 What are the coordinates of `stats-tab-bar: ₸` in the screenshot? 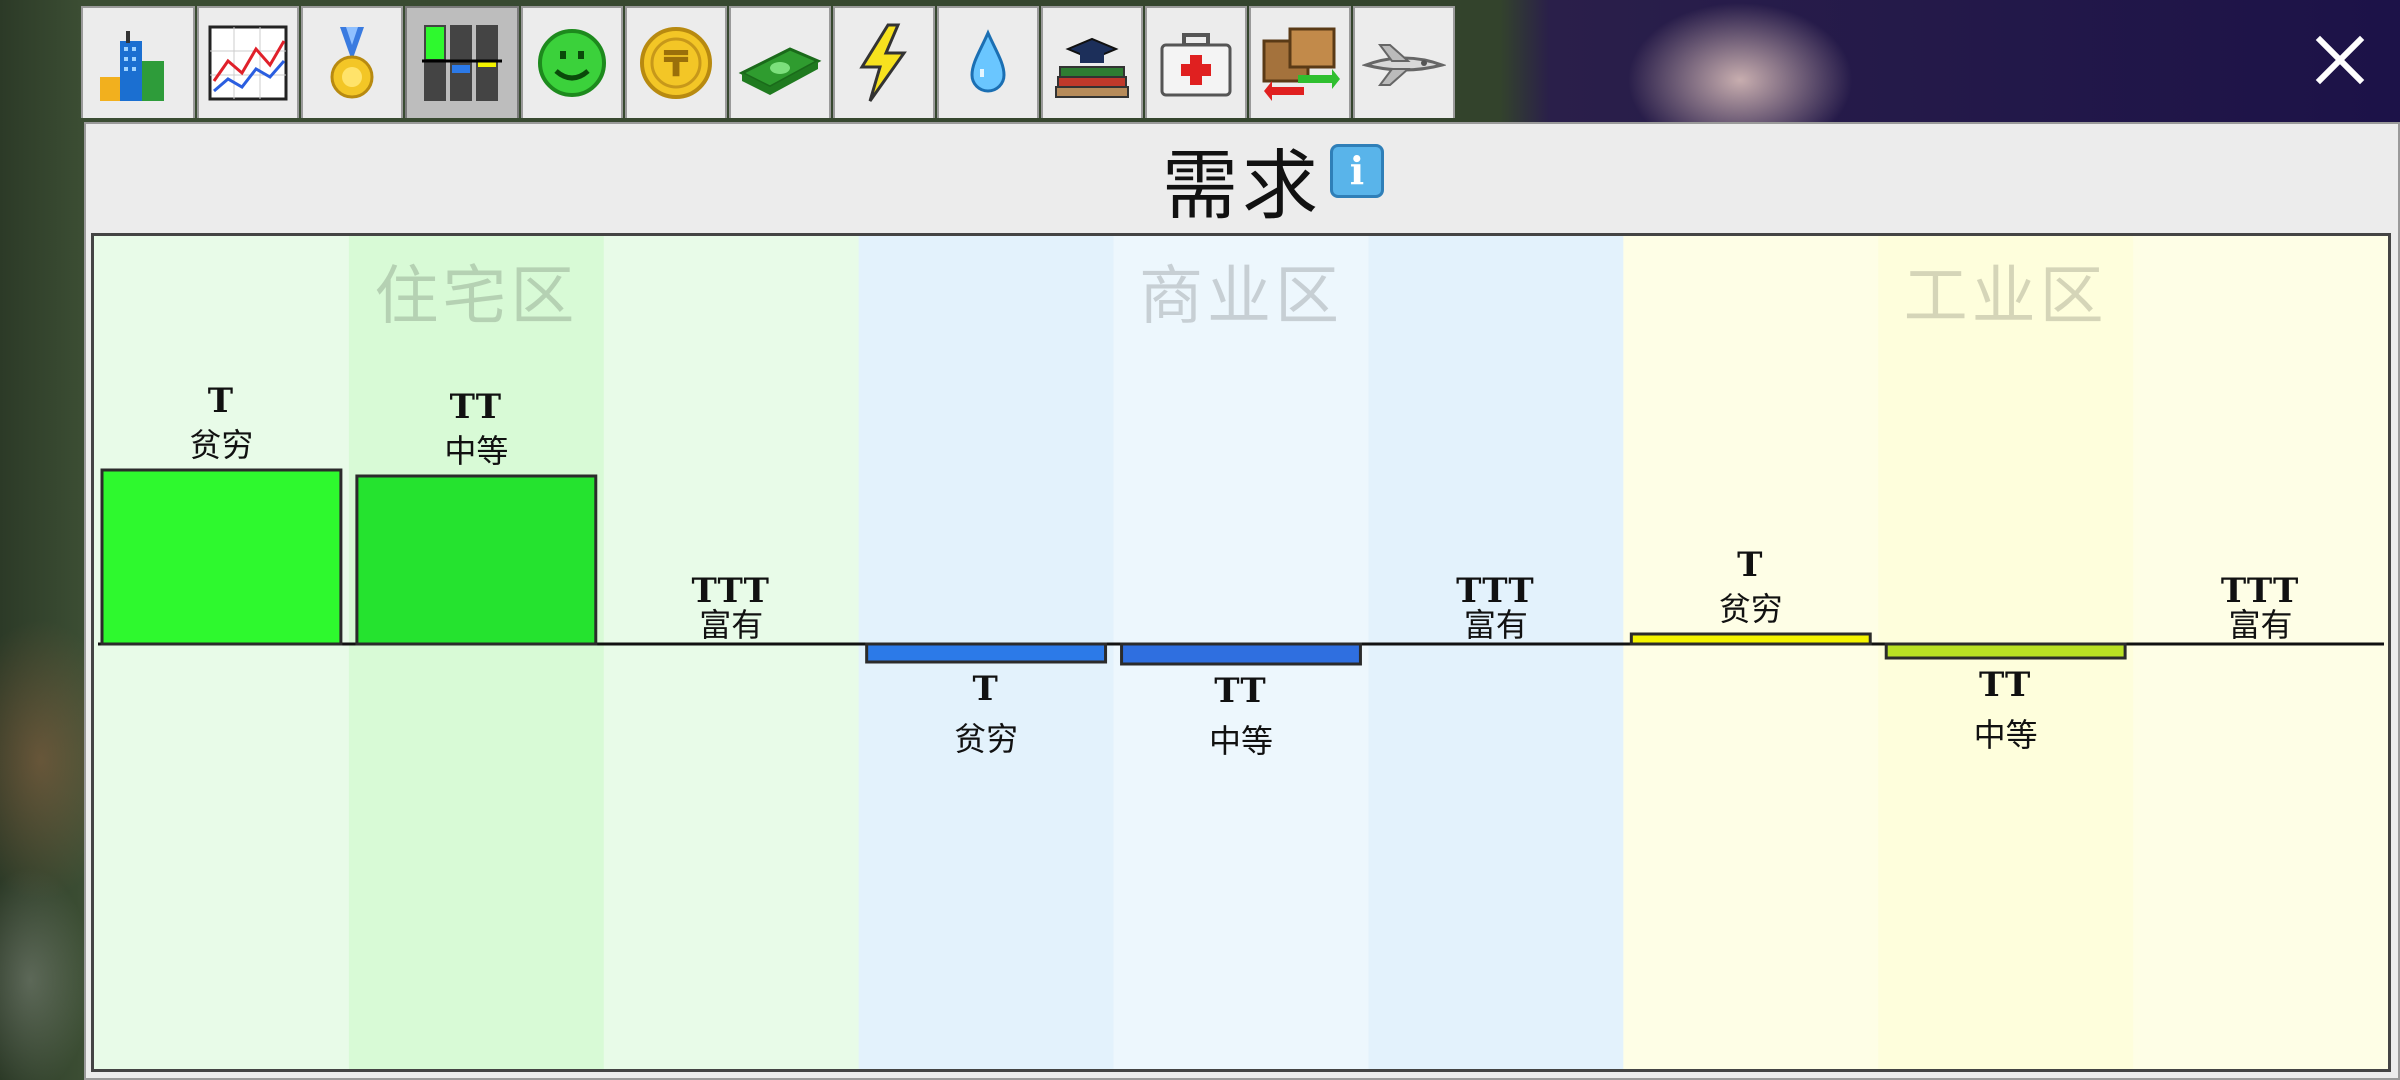 It's located at (769, 63).